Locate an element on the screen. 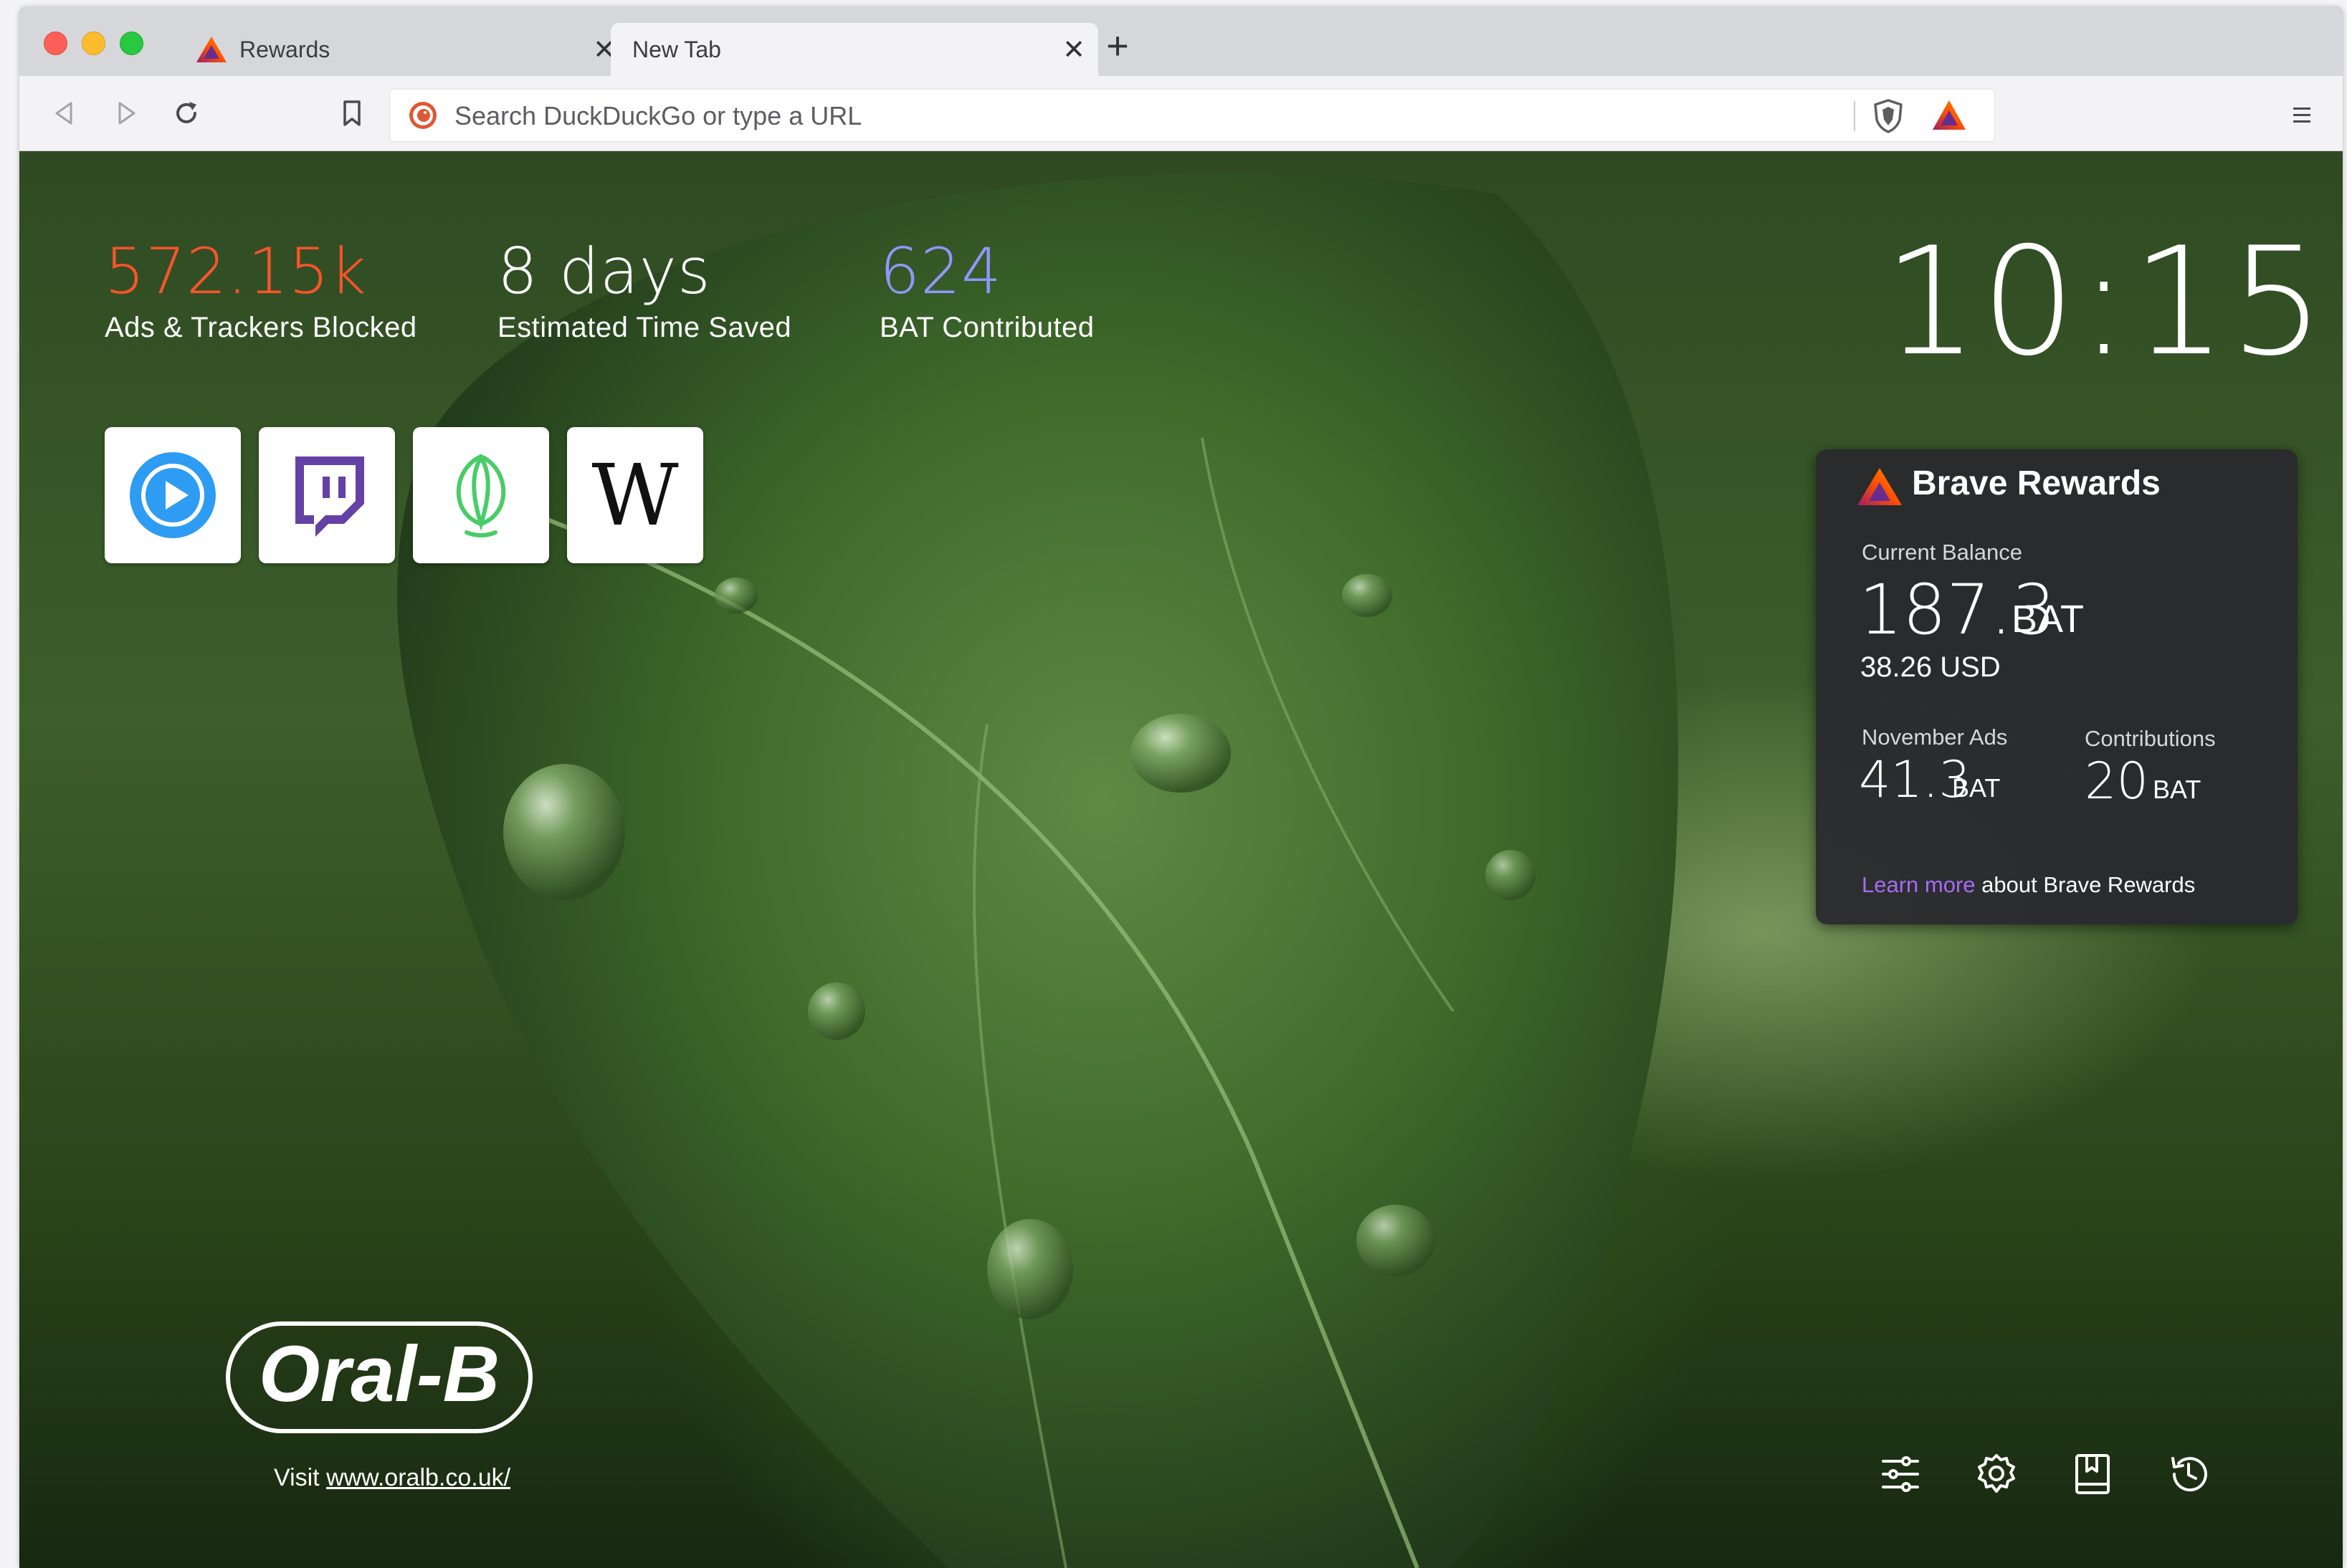 Image resolution: width=2347 pixels, height=1568 pixels. bookmark-button is located at coordinates (352, 113).